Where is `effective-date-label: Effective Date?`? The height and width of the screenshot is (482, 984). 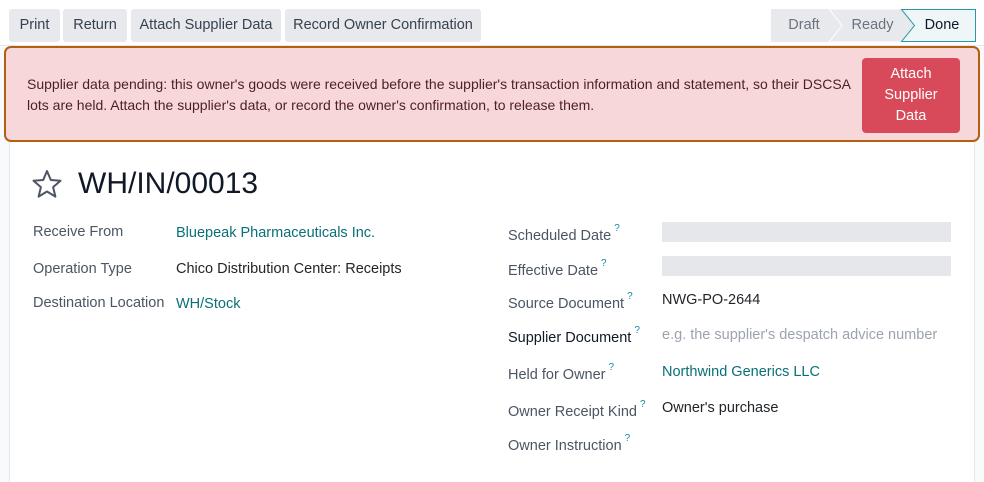
effective-date-label: Effective Date? is located at coordinates (557, 269).